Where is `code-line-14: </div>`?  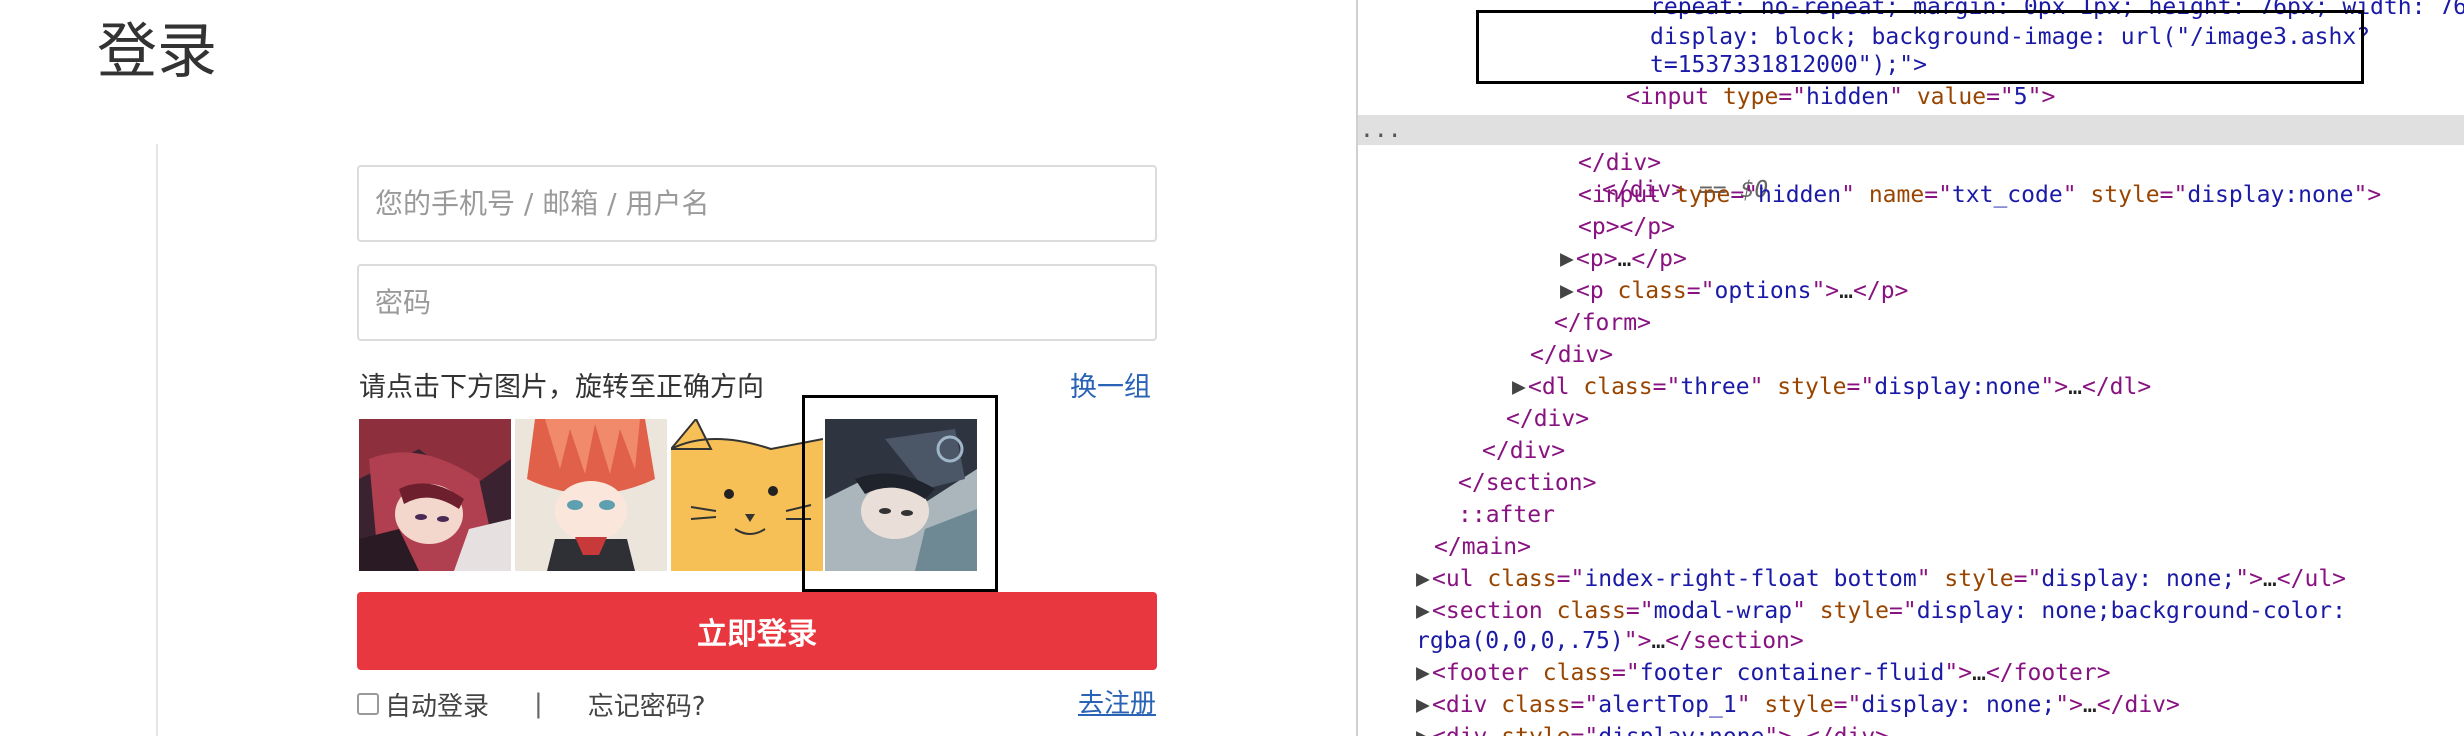
code-line-14: </div> is located at coordinates (1547, 419).